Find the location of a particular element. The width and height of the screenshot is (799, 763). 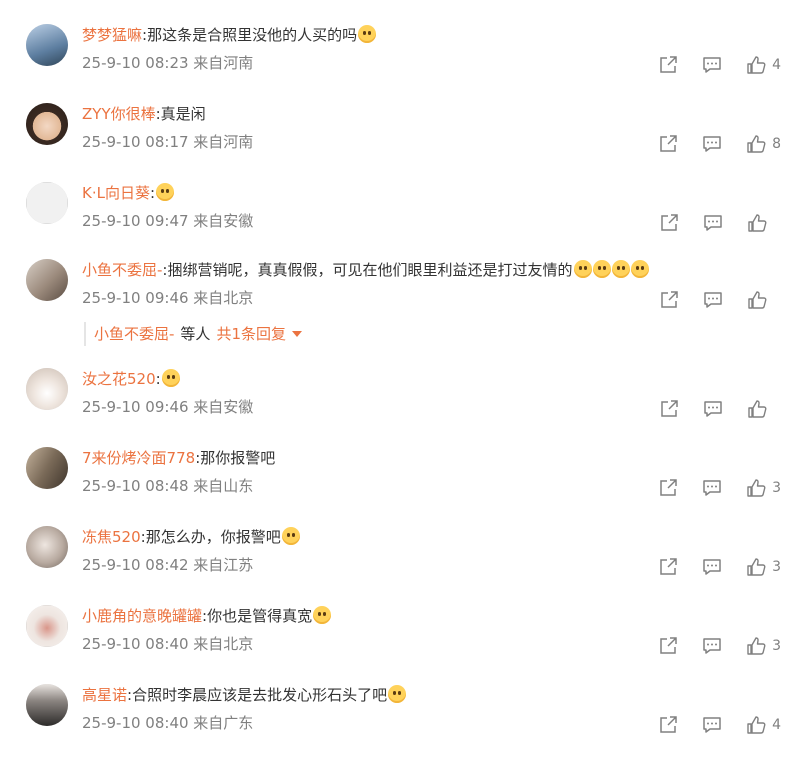

comment-username: 梦梦猛嘛 is located at coordinates (112, 35).